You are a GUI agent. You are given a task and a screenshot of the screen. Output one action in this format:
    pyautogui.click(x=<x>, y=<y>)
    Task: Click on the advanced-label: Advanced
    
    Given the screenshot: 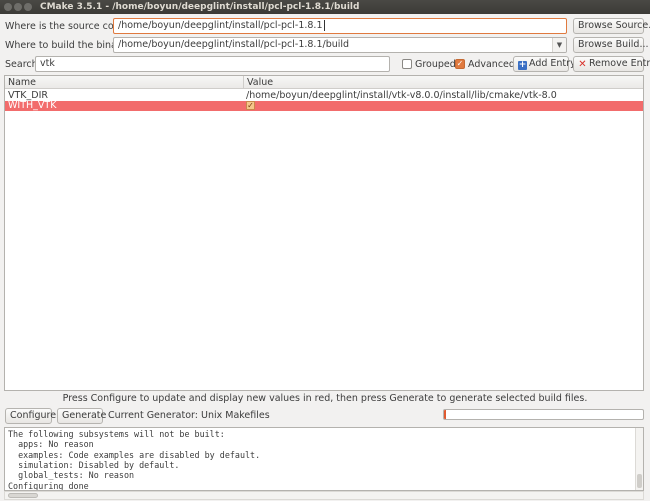 What is the action you would take?
    pyautogui.click(x=491, y=64)
    